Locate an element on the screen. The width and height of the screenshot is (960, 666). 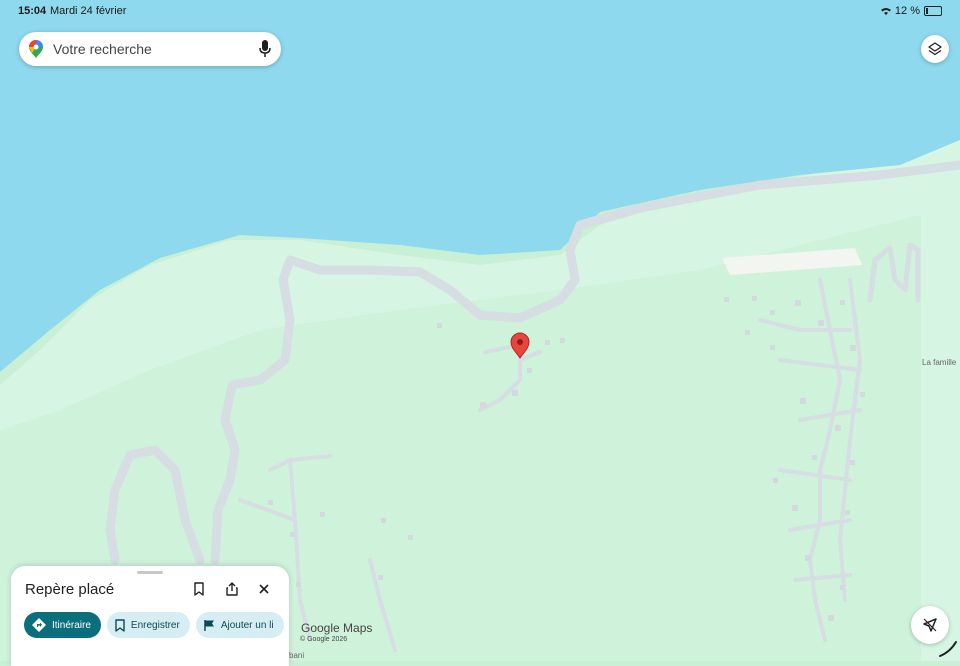
google-maps-watermark: Google Maps is located at coordinates (336, 628).